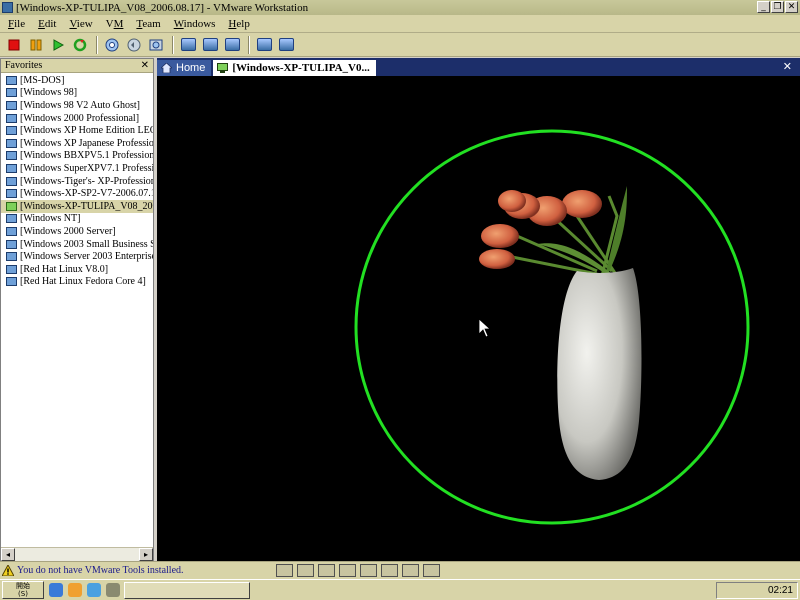  I want to click on favorite-vm-item: [Windows 98 V2 Auto Ghost], so click(77, 105).